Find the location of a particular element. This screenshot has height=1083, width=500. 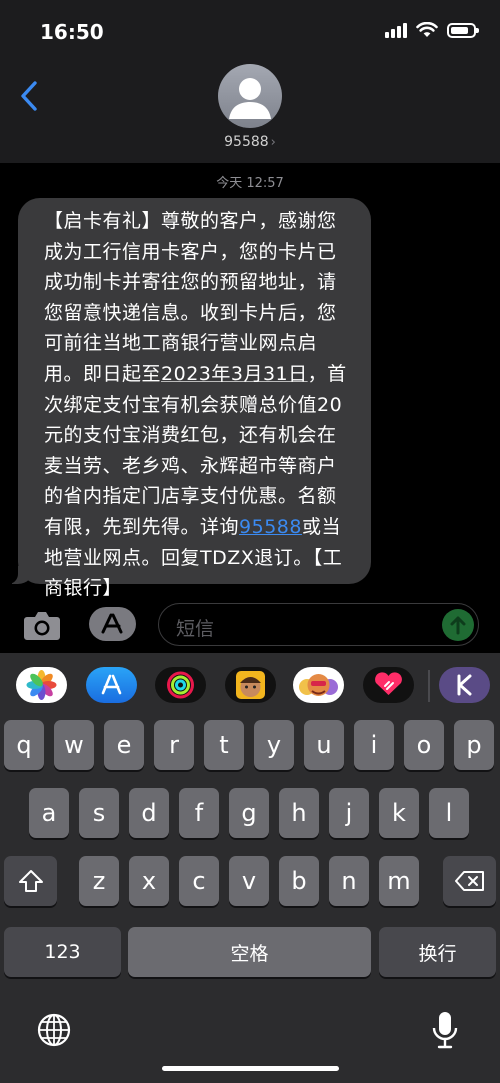

key-j: j is located at coordinates (349, 813).